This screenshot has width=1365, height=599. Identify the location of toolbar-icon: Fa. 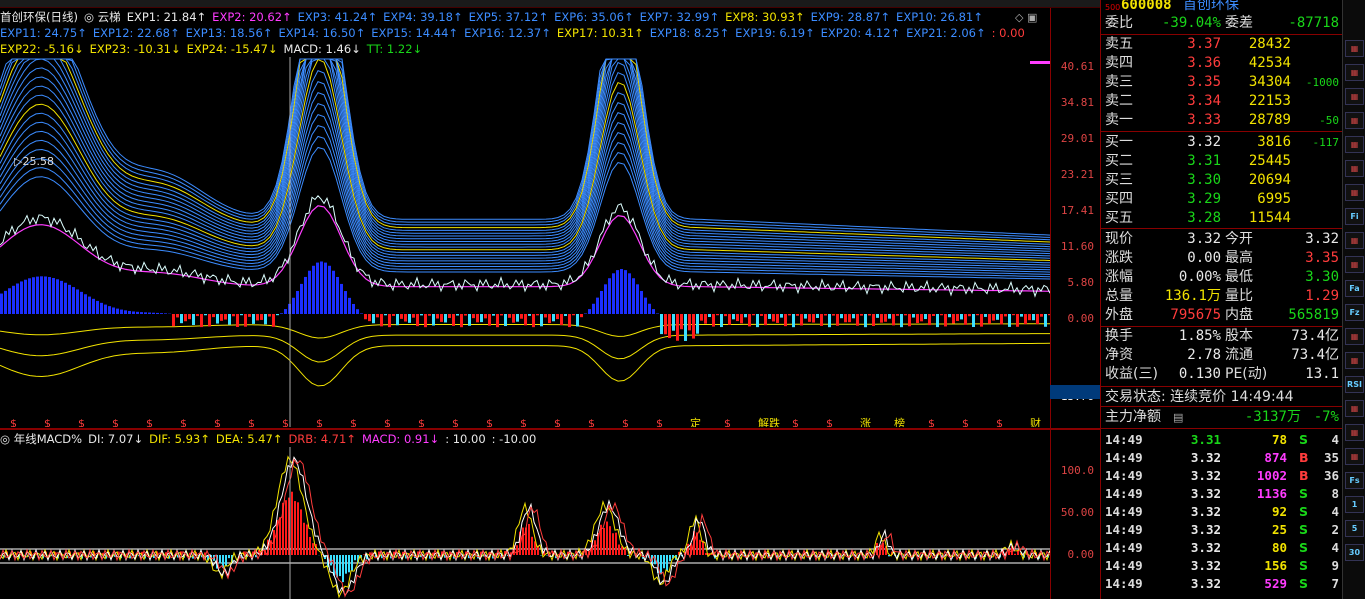
(1354, 288).